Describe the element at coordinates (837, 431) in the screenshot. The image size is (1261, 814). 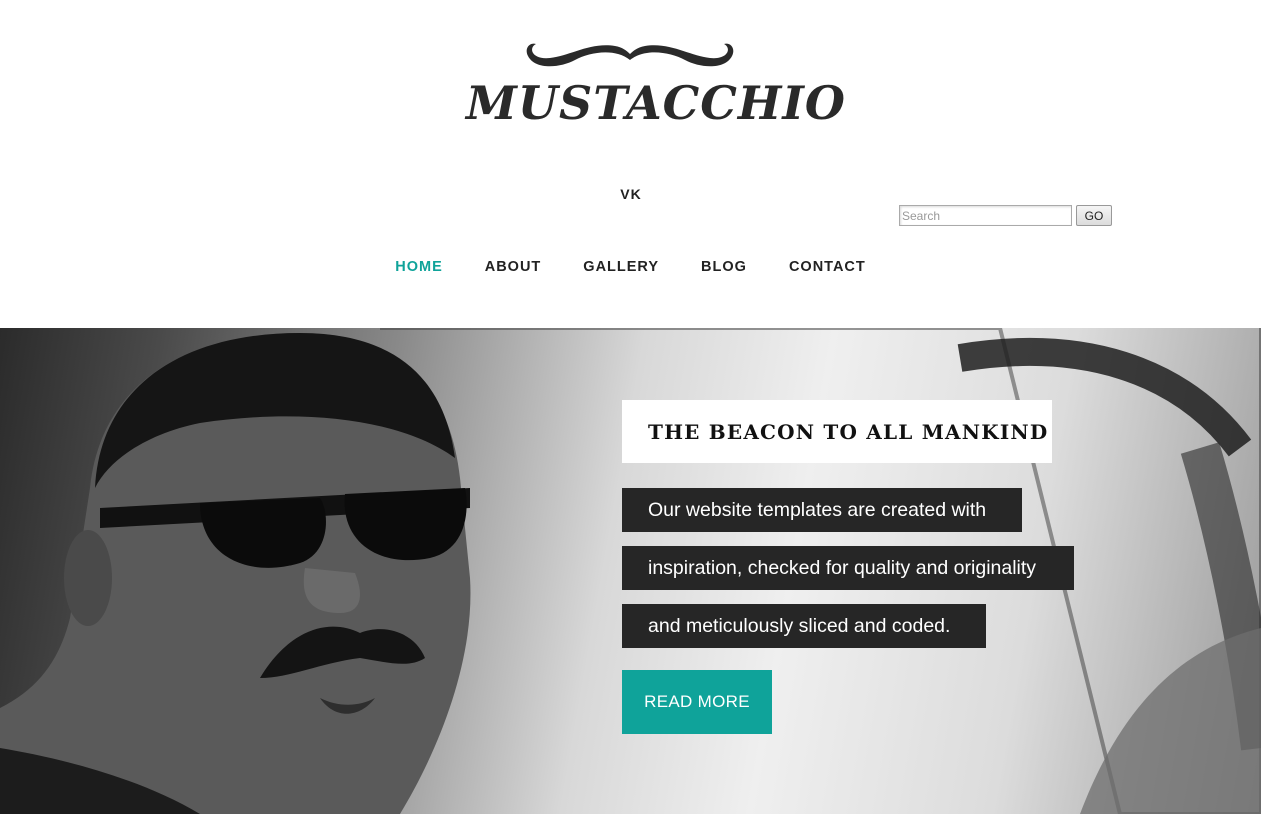
I see `hero-title: THE BEACON TO ALL MANKIND` at that location.